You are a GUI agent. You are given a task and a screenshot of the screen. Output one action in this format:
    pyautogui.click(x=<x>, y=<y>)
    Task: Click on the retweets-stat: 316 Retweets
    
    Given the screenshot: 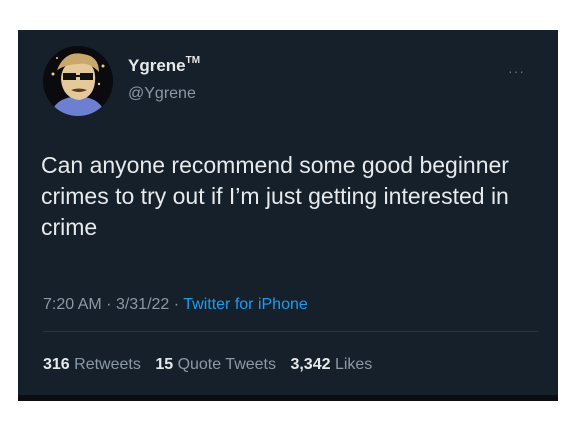 What is the action you would take?
    pyautogui.click(x=94, y=364)
    